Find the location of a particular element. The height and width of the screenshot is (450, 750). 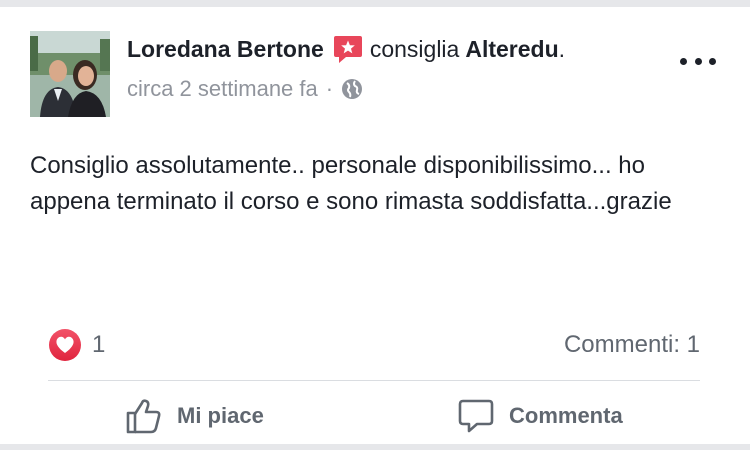

avatar-photo is located at coordinates (70, 74).